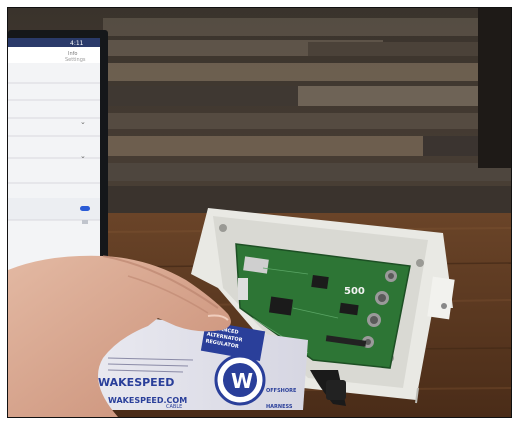  I want to click on board-chip-label: 500, so click(354, 291).